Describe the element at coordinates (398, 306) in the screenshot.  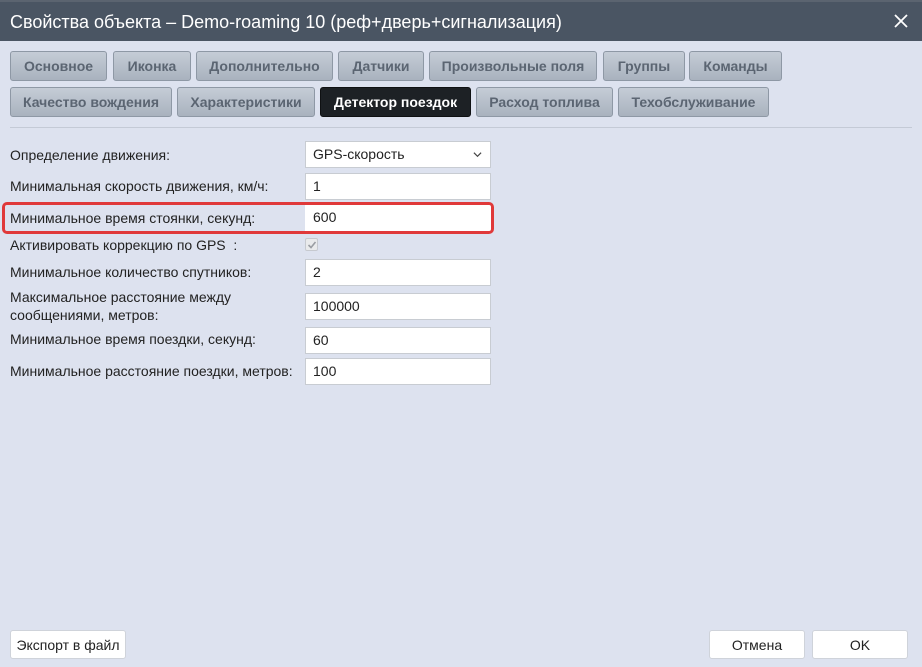
I see `max-distance-input: 100000` at that location.